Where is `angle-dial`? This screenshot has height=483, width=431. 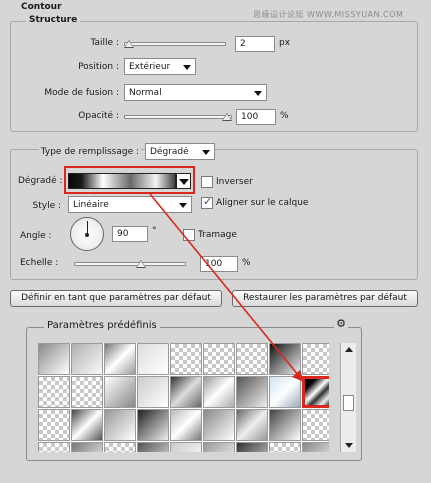 angle-dial is located at coordinates (87, 234).